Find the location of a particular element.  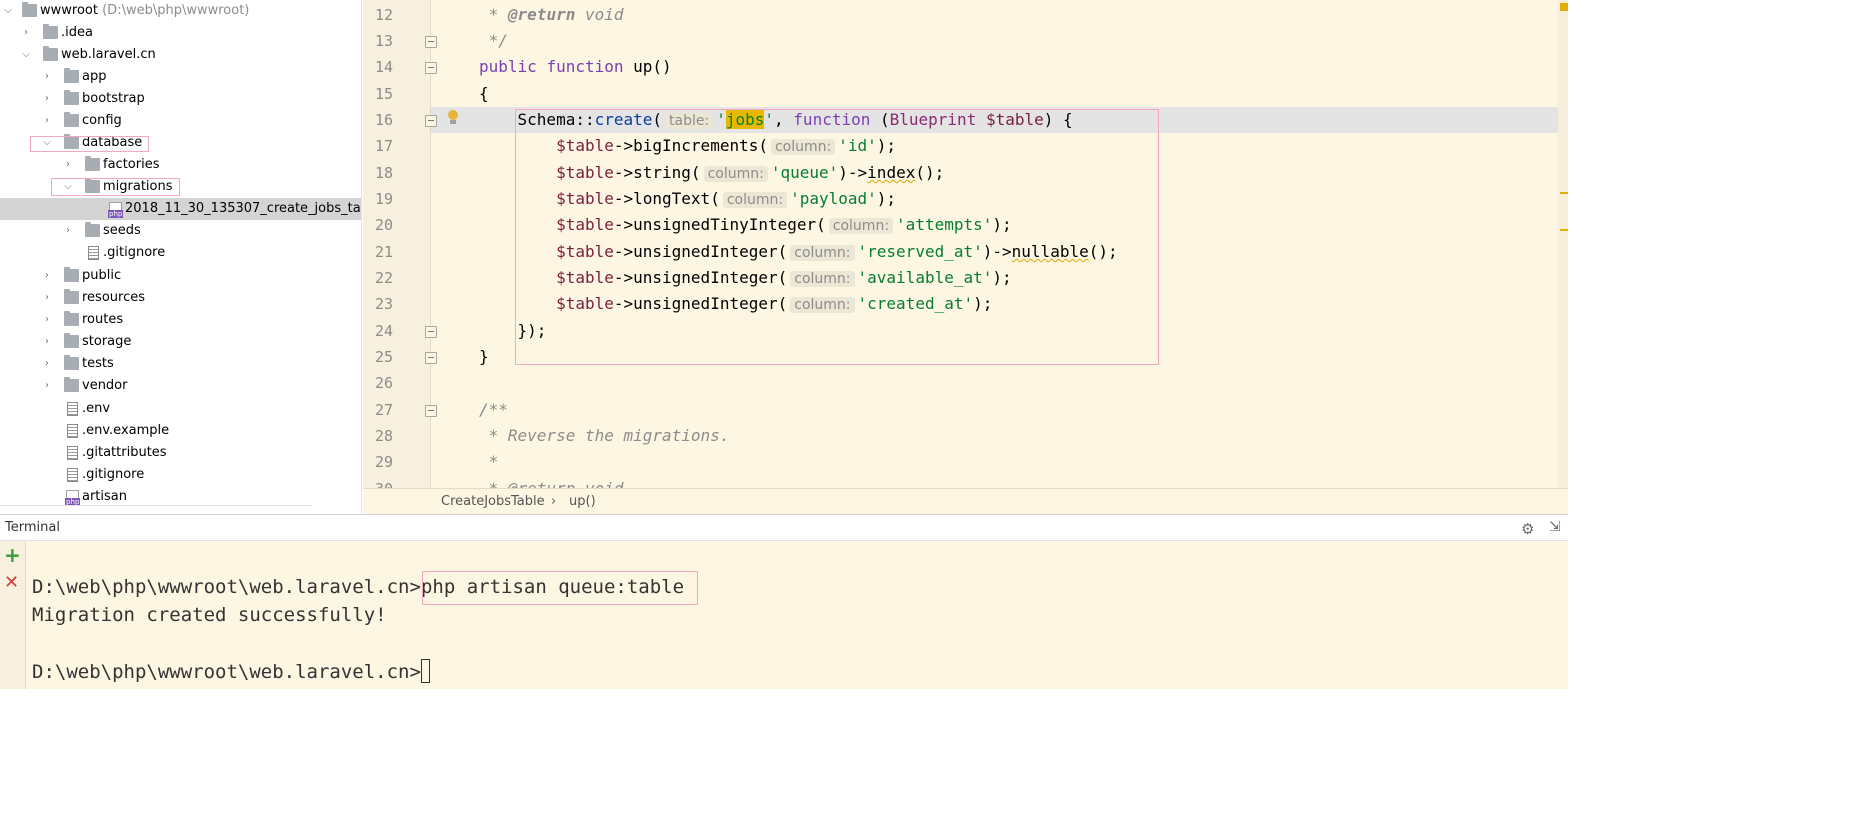

breadcrumb-method: up() is located at coordinates (582, 501).